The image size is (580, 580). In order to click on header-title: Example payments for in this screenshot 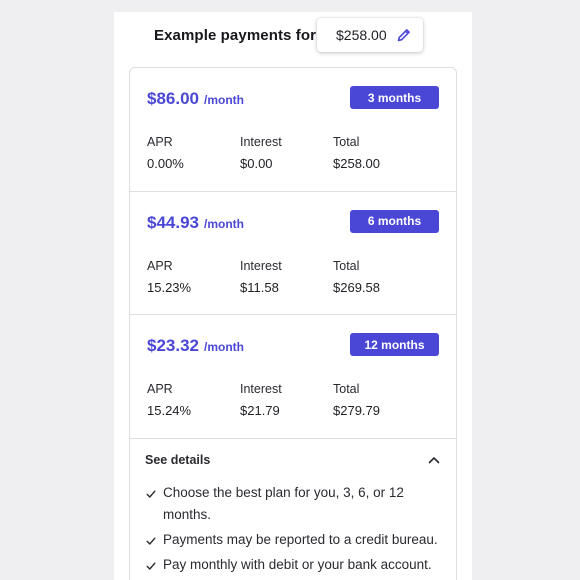, I will do `click(235, 35)`.